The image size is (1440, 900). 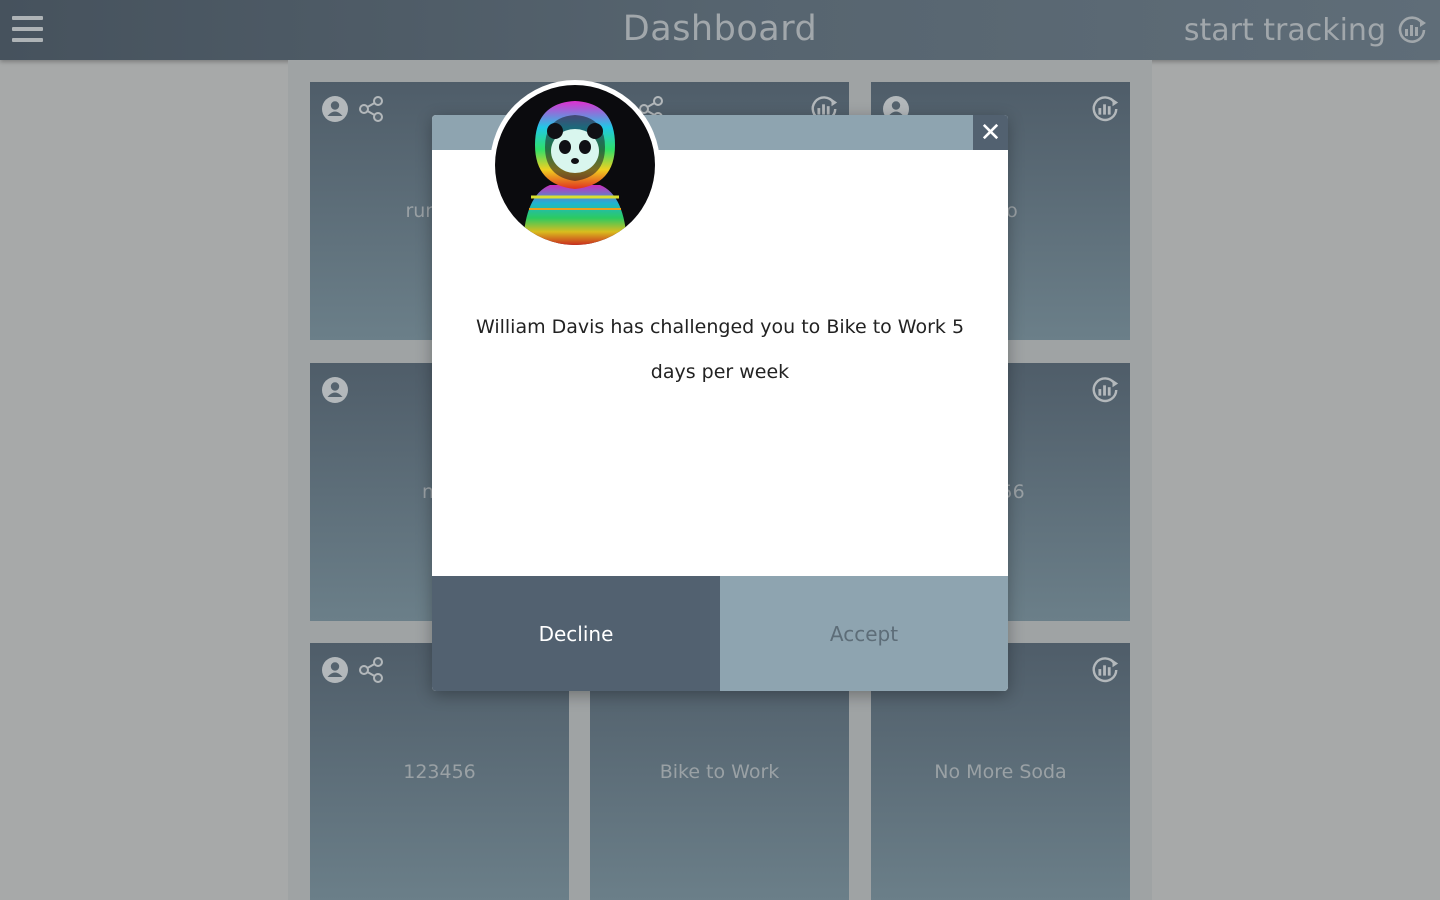 What do you see at coordinates (439, 772) in the screenshot?
I see `tile-title: 123456` at bounding box center [439, 772].